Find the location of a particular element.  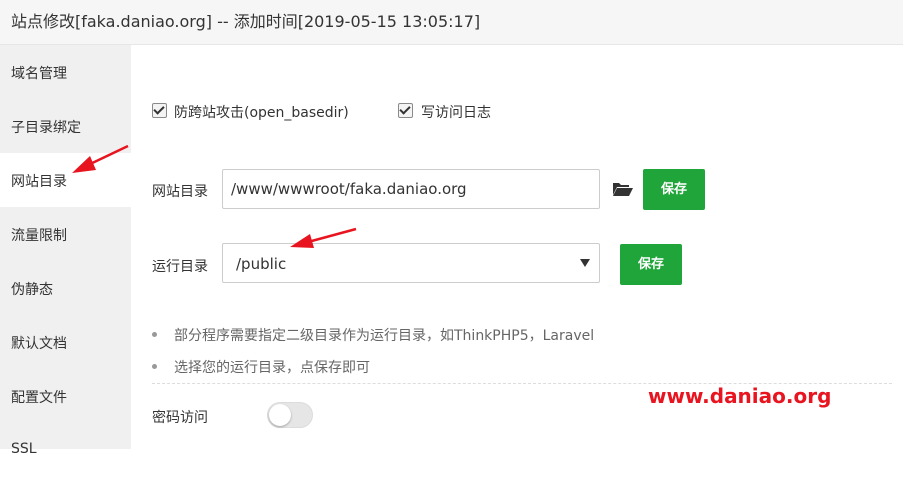

sidebar-item-label: 网站目录 is located at coordinates (39, 182).